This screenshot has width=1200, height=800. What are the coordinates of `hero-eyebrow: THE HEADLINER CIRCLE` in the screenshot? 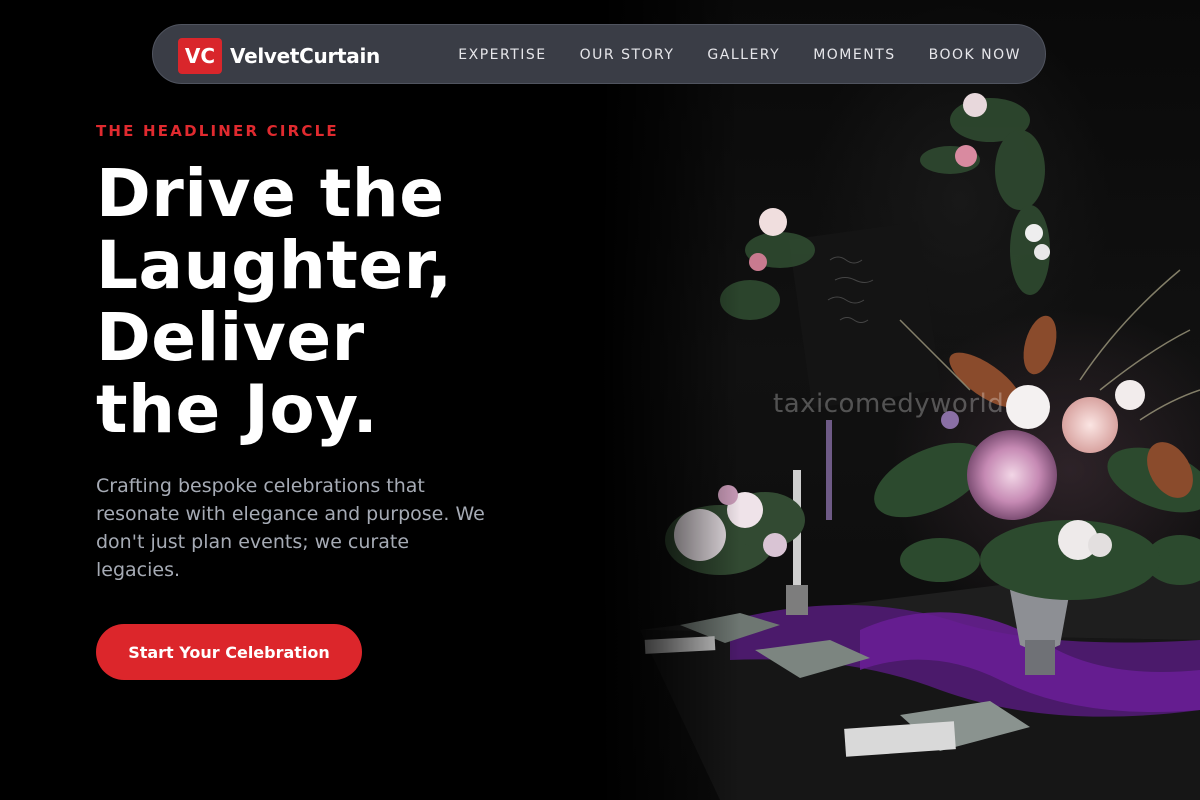 It's located at (217, 131).